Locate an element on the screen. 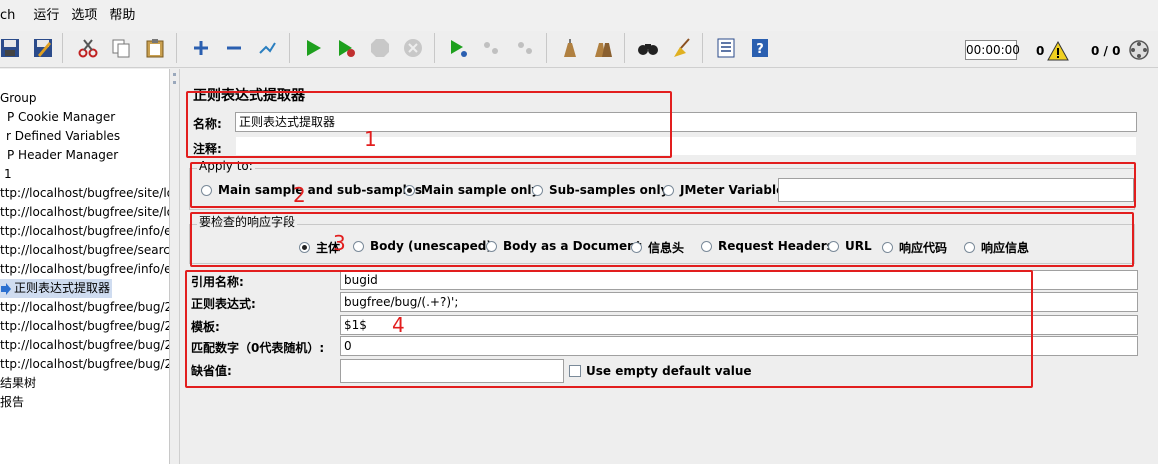 The height and width of the screenshot is (464, 1158). menu-run-partial: ch is located at coordinates (10, 15).